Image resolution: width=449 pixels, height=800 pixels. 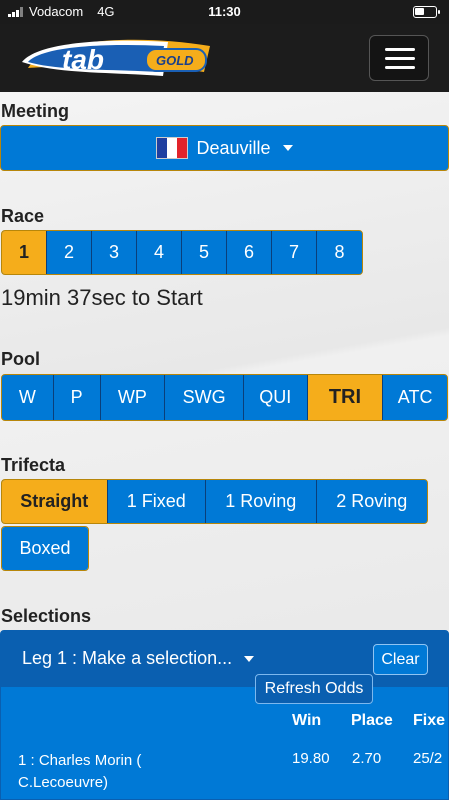 I want to click on pool-button-swg: SWG, so click(x=204, y=397).